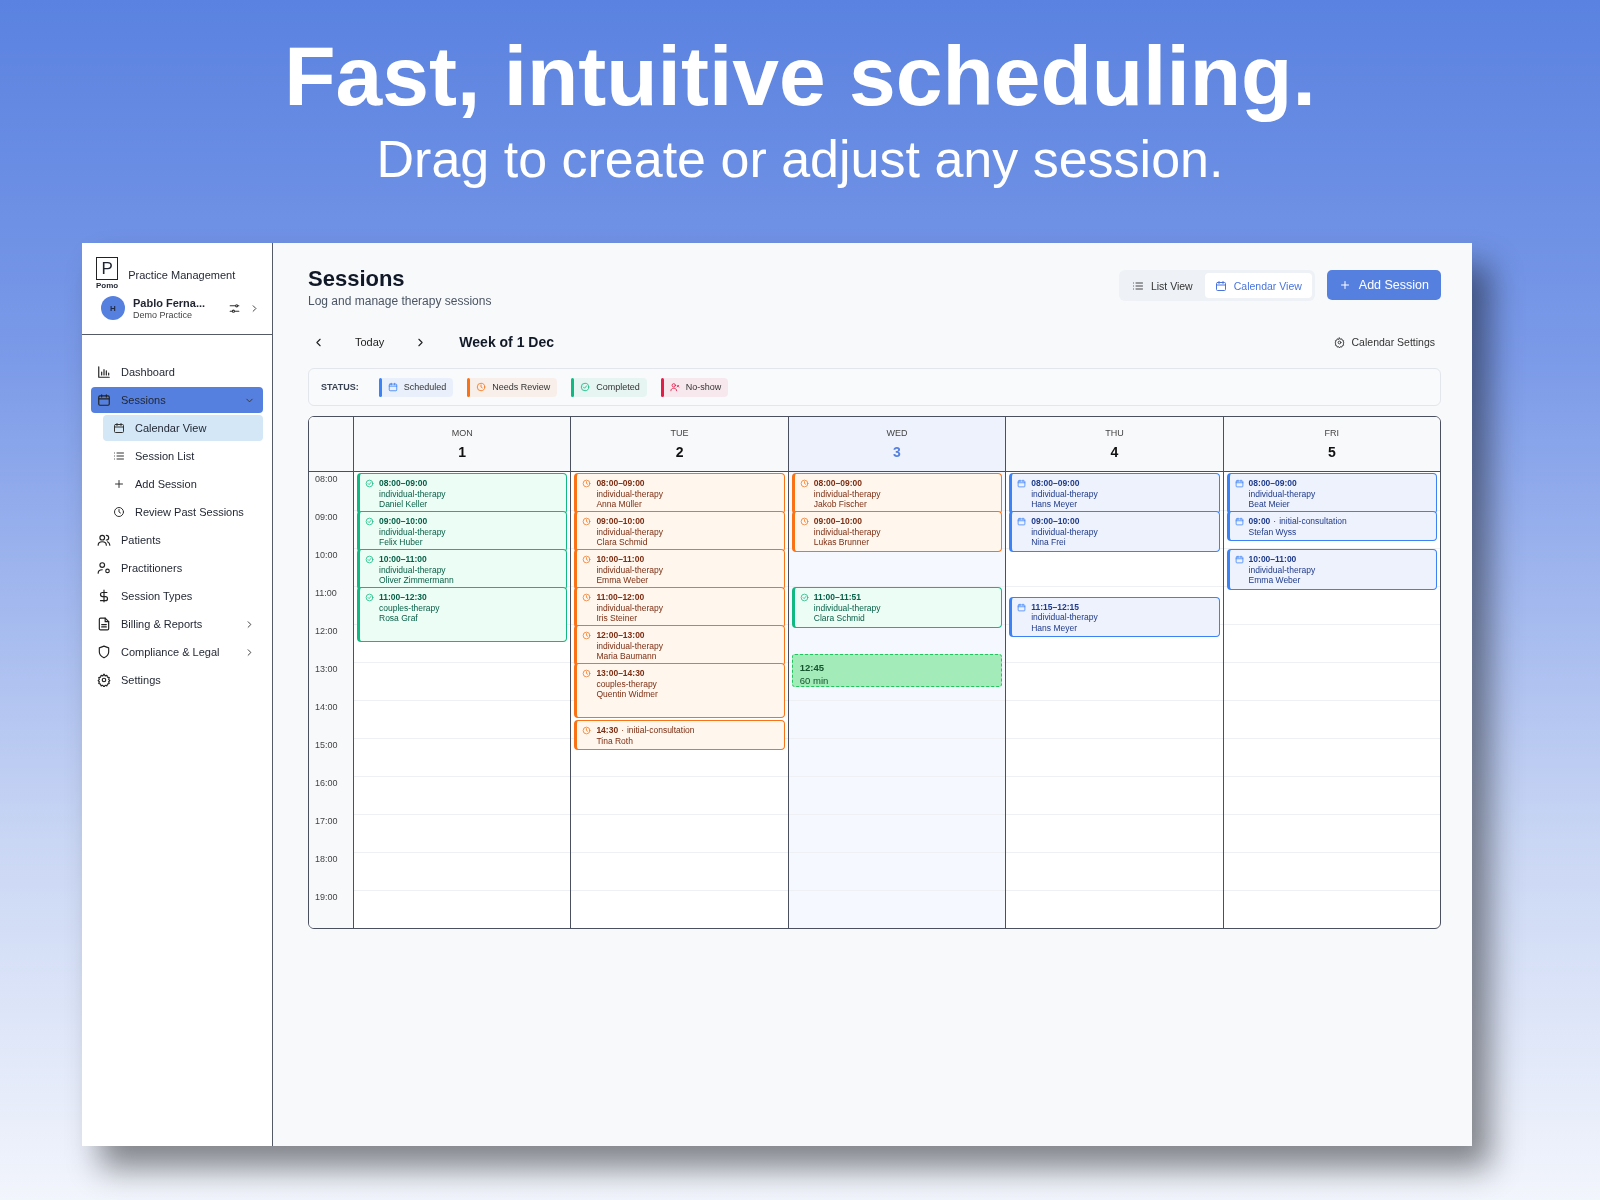 This screenshot has width=1600, height=1200. What do you see at coordinates (1384, 342) in the screenshot?
I see `calendar-settings-button: Calendar Settings` at bounding box center [1384, 342].